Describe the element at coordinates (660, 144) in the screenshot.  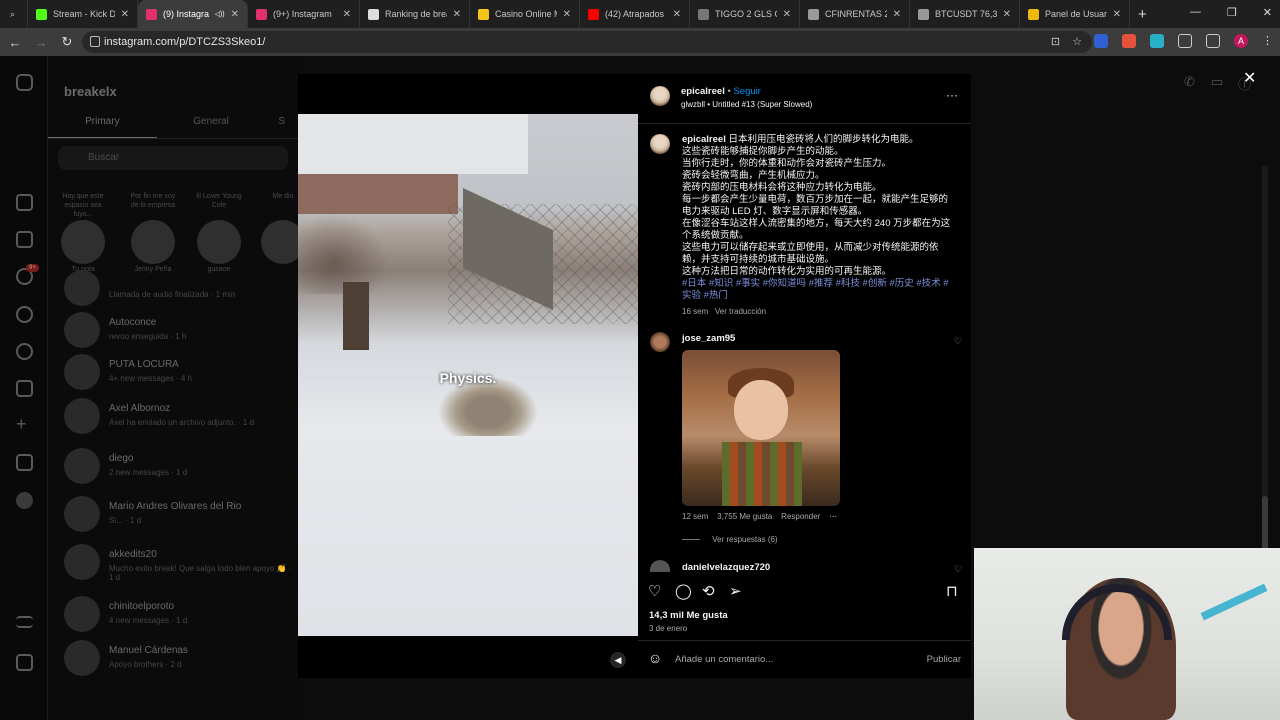
I see `caption-avatar` at that location.